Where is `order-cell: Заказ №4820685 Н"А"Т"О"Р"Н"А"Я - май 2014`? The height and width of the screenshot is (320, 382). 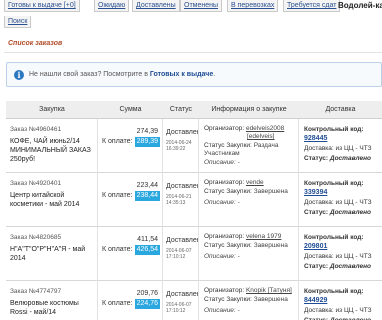
order-cell: Заказ №4820685 Н"А"Т"О"Р"Н"А"Я - май 2014 is located at coordinates (52, 254).